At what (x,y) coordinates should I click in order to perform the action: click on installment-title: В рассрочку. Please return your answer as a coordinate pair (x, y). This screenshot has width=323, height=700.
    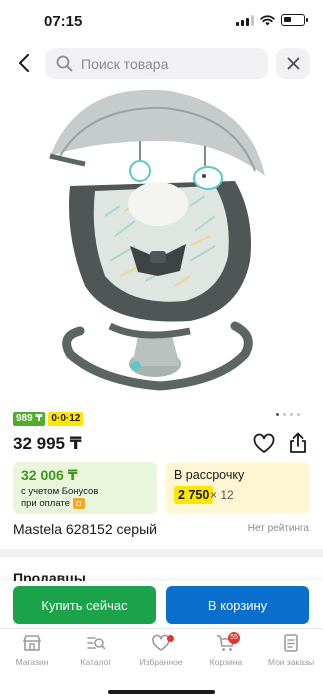
    Looking at the image, I should click on (209, 475).